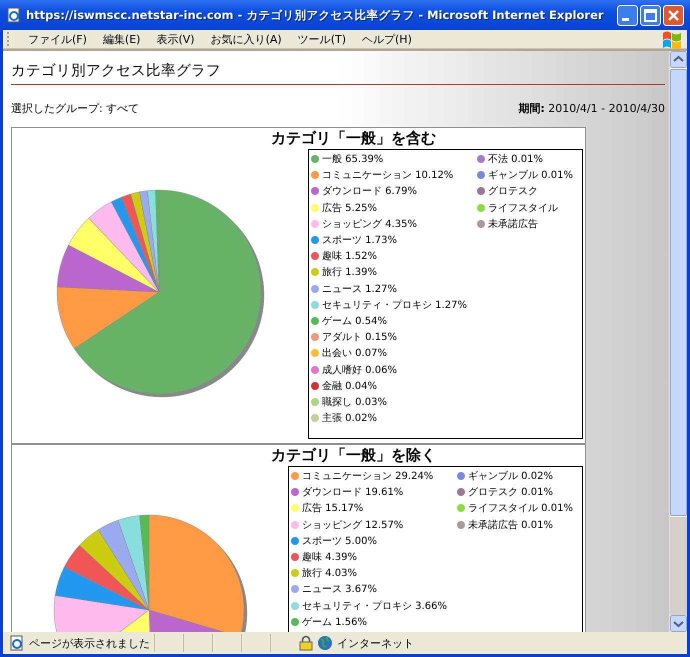  Describe the element at coordinates (678, 292) in the screenshot. I see `scrollbar-thumb` at that location.